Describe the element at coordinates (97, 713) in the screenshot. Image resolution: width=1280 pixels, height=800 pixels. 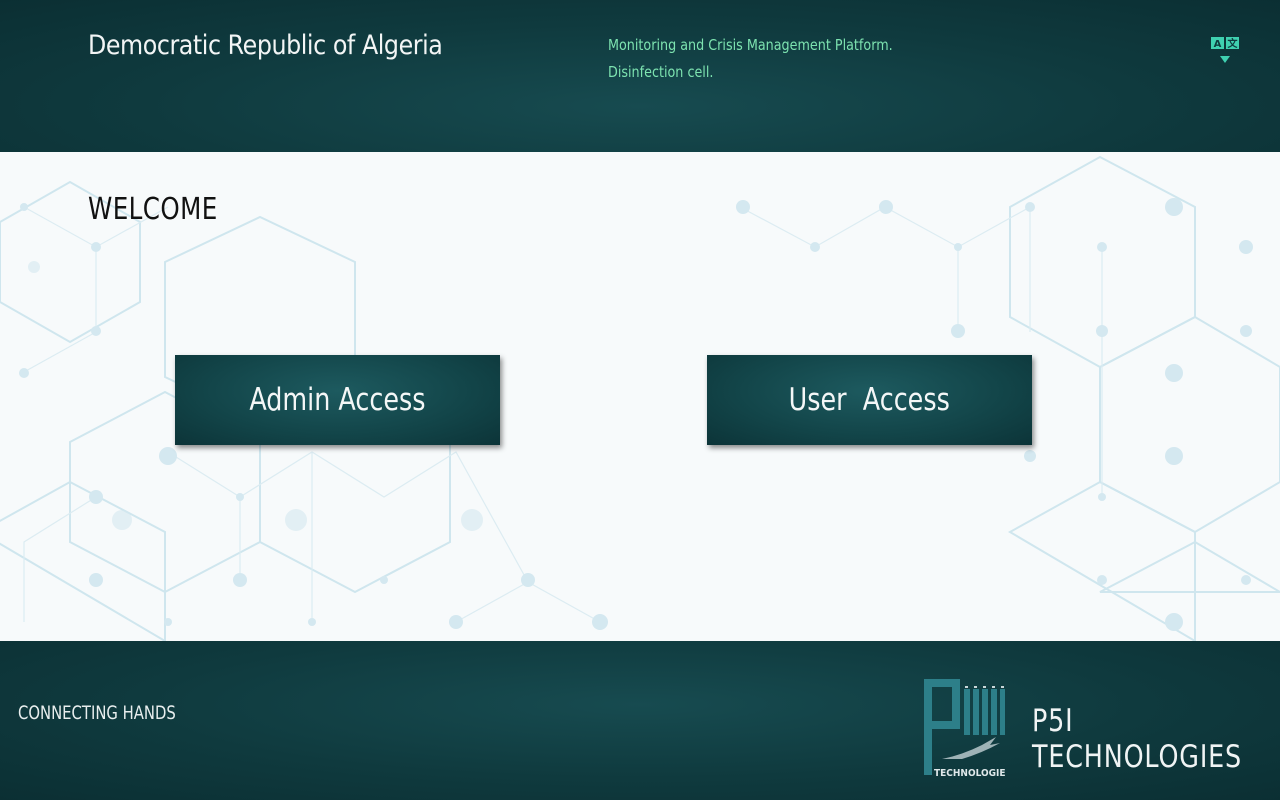
I see `footer-tagline: CONNECTING HANDS` at that location.